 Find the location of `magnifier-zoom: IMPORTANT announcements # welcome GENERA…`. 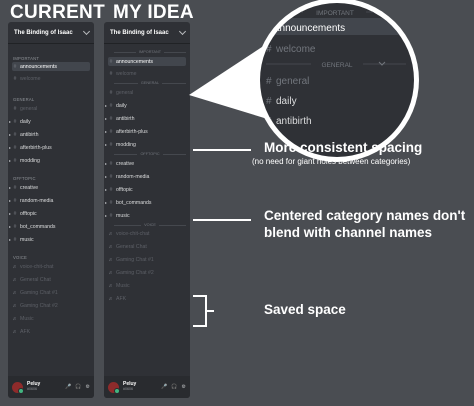

magnifier-zoom: IMPORTANT announcements # welcome GENERA… is located at coordinates (337, 81).